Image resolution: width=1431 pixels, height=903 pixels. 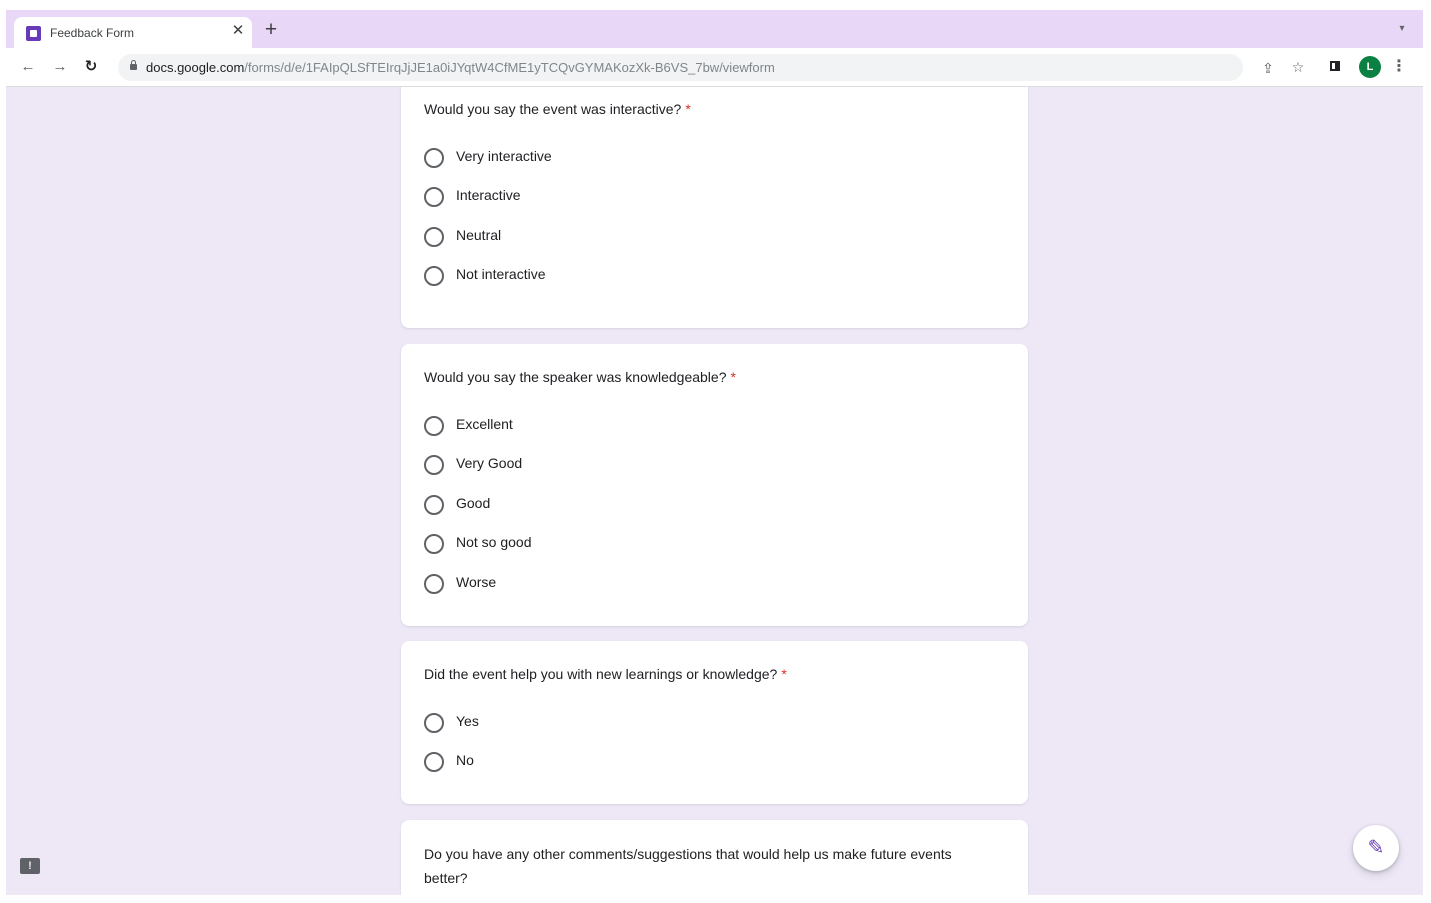 I want to click on option-label: Excellent, so click(x=484, y=424).